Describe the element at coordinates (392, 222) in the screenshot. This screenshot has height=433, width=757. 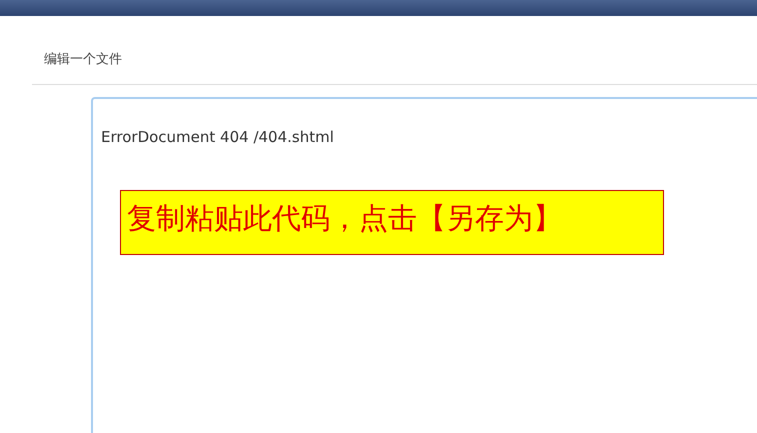
I see `annotation-callout: 复制粘贴此代码，点击【另存为】` at that location.